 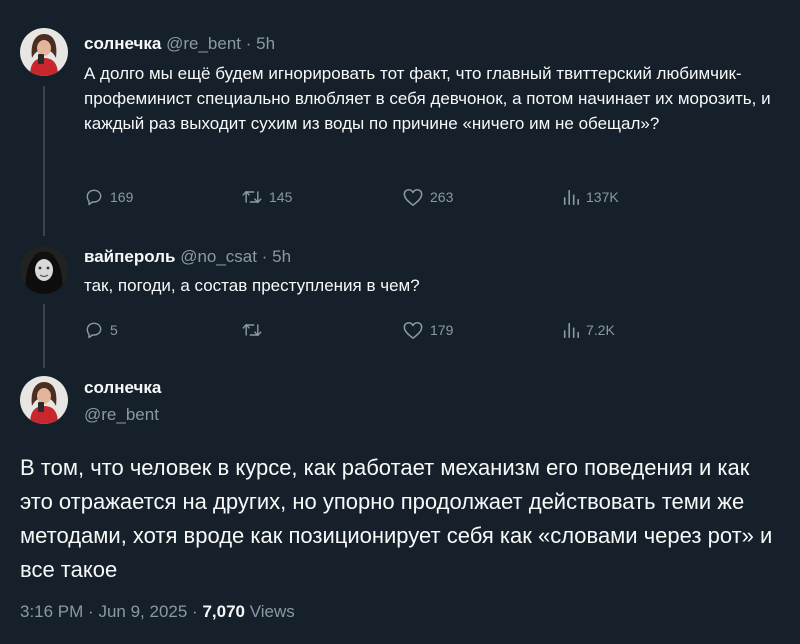 I want to click on retweet-button: 145, so click(x=266, y=197).